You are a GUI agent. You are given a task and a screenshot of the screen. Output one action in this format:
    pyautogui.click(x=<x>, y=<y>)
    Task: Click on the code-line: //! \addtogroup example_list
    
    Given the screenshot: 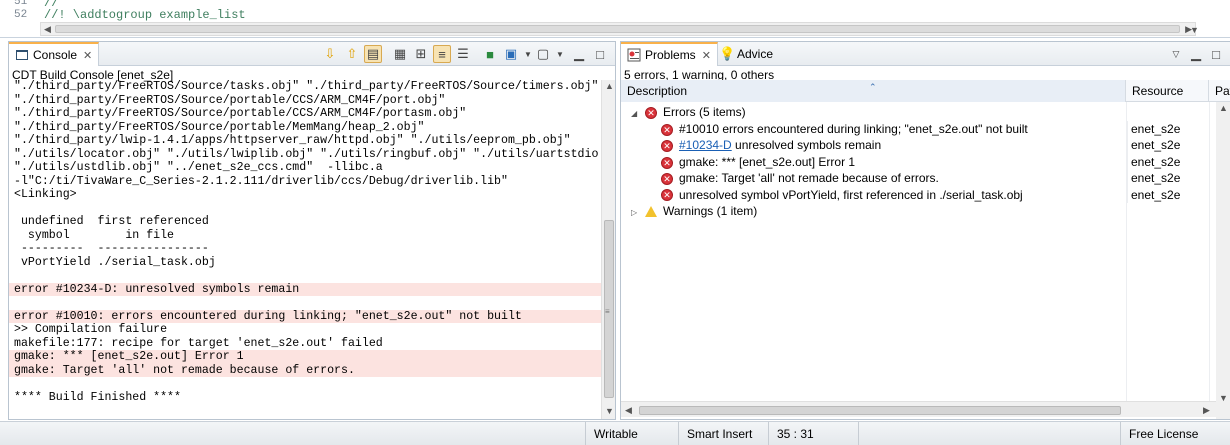 What is the action you would take?
    pyautogui.click(x=145, y=15)
    